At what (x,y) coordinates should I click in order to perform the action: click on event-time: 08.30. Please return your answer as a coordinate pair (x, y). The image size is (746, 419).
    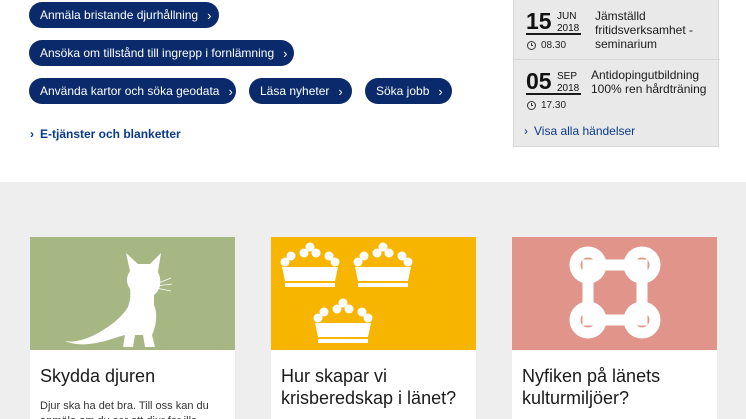
    Looking at the image, I should click on (546, 45).